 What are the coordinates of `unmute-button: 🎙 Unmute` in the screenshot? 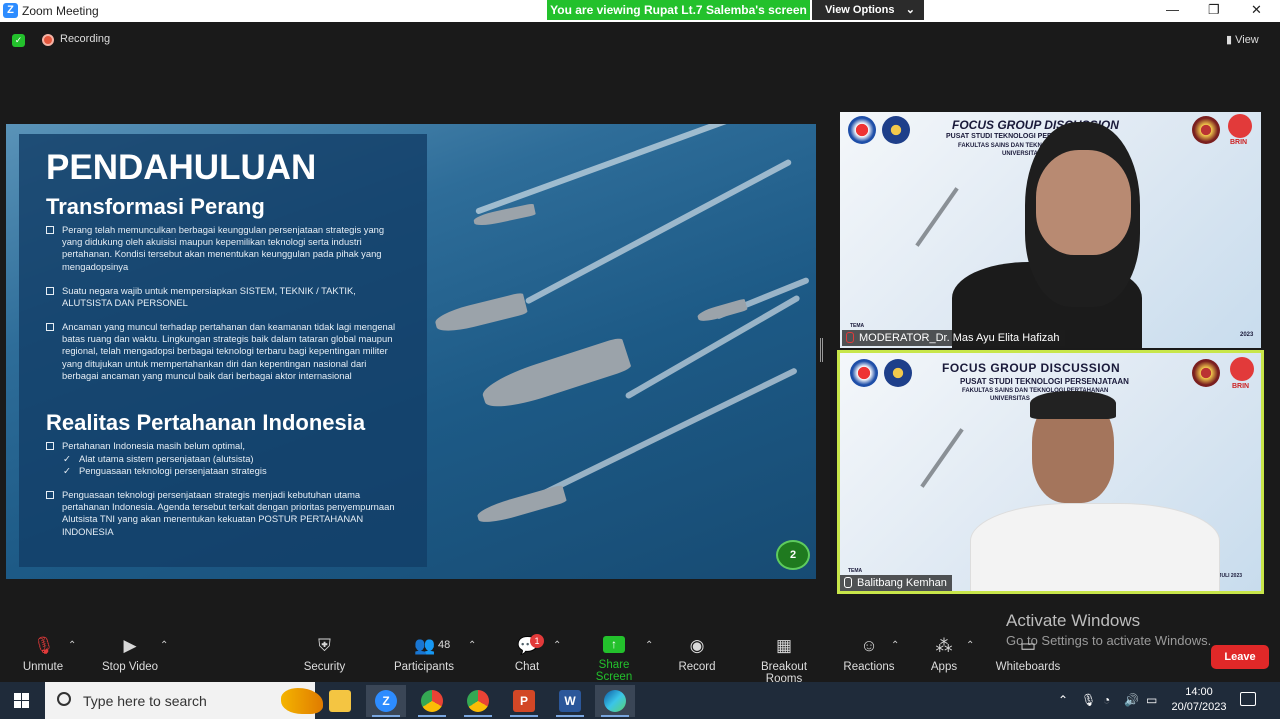 It's located at (43, 654).